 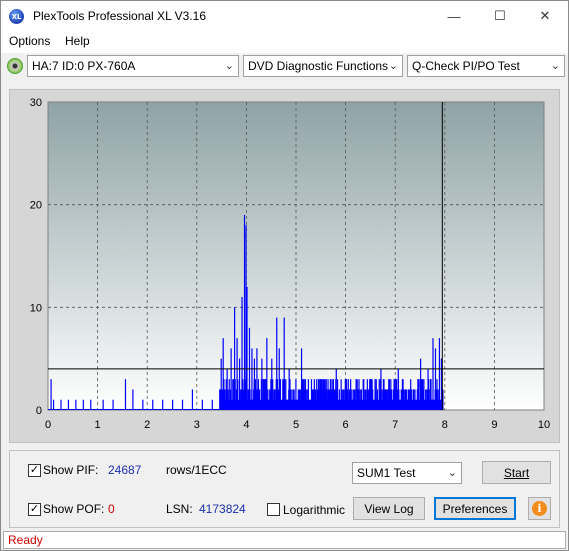 What do you see at coordinates (445, 425) in the screenshot?
I see `x-tick-label: 8` at bounding box center [445, 425].